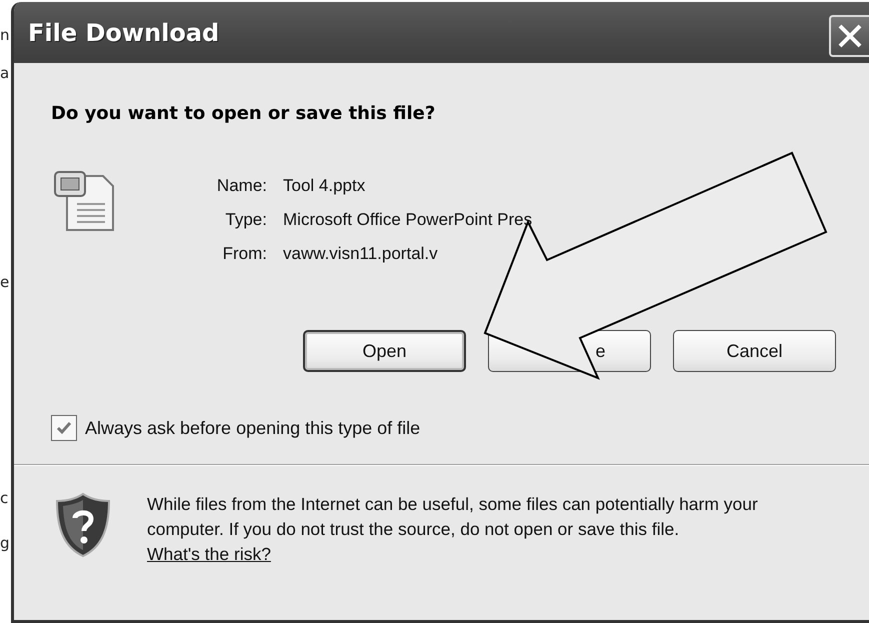 This screenshot has width=869, height=623. Describe the element at coordinates (5, 282) in the screenshot. I see `background-text: e` at that location.